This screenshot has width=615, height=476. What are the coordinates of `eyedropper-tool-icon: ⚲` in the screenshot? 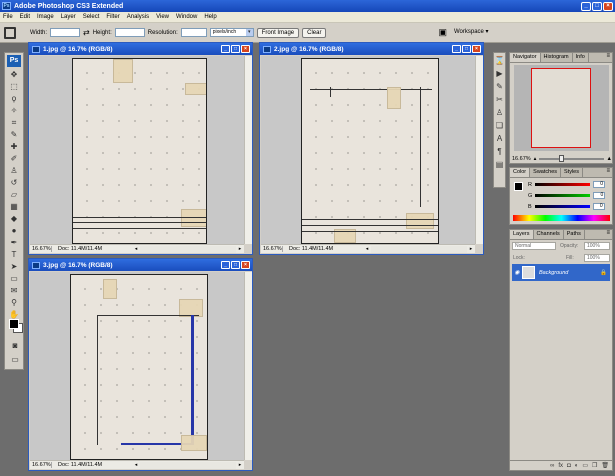 It's located at (14, 302).